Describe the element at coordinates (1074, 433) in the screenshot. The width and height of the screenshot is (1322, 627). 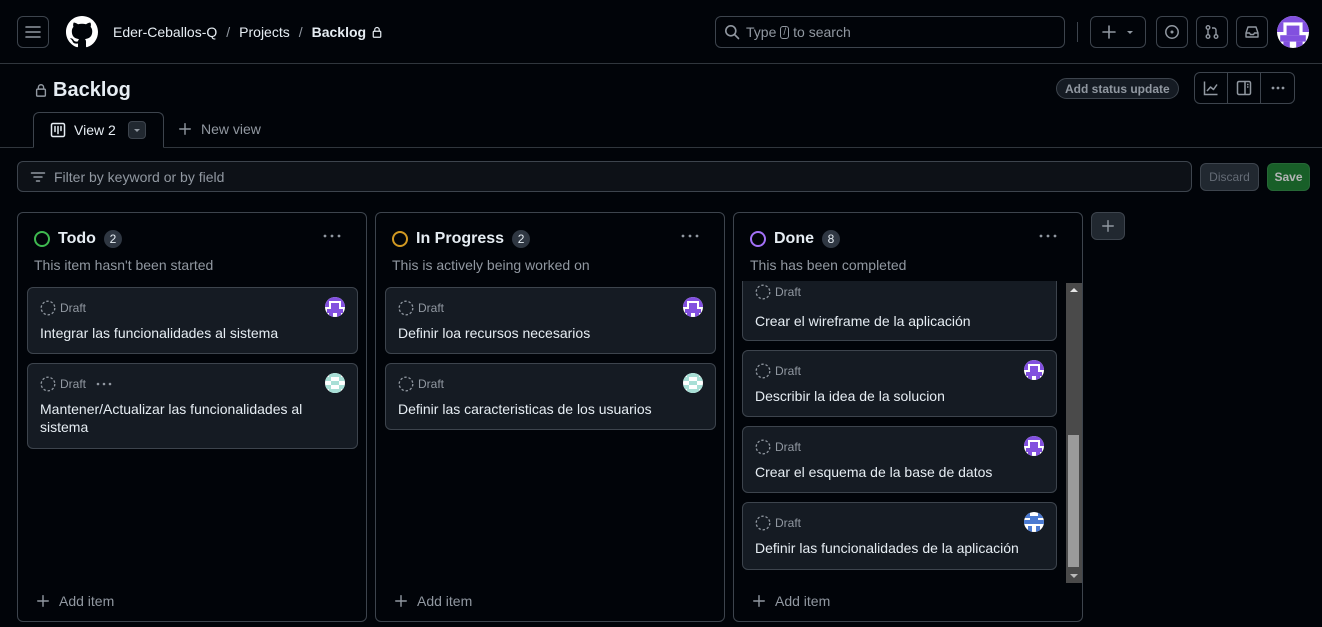
I see `done-scrollbar` at that location.